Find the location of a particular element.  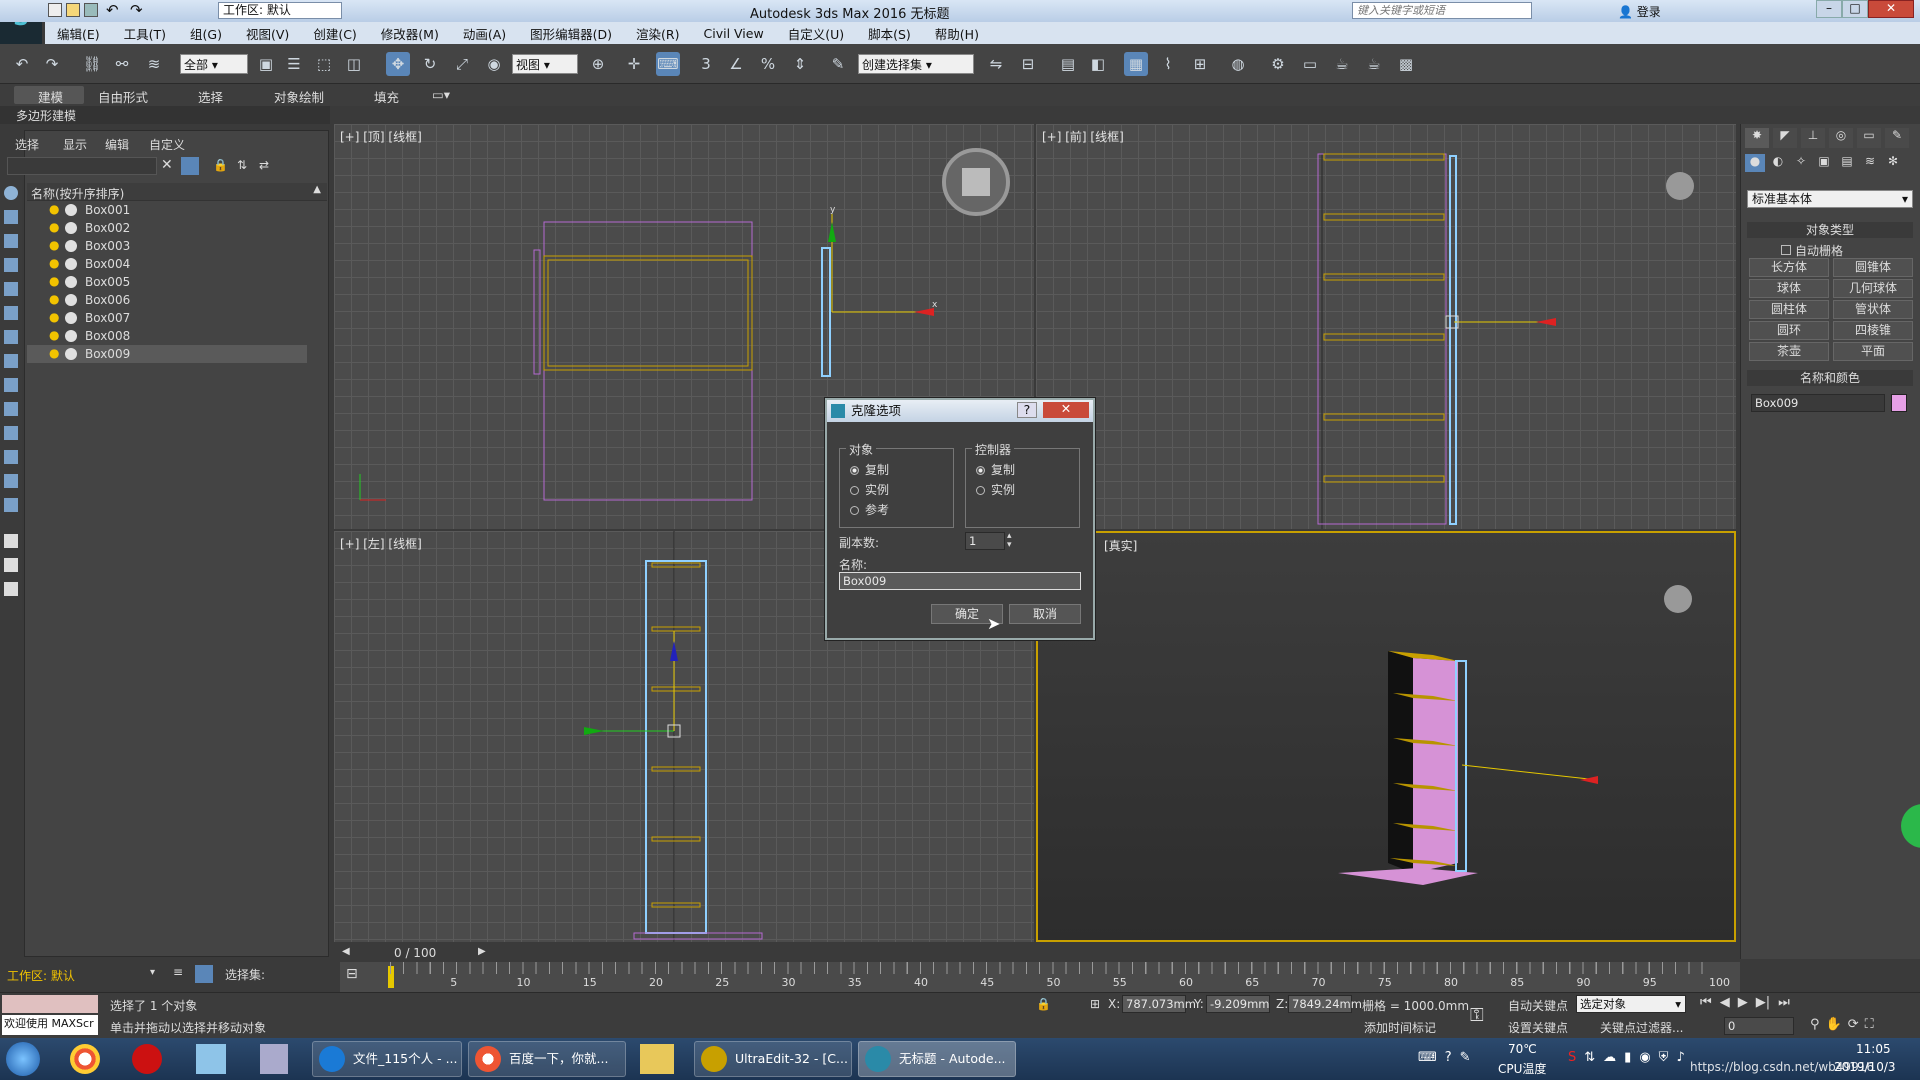

object-name-input: Box009 is located at coordinates (1818, 403).